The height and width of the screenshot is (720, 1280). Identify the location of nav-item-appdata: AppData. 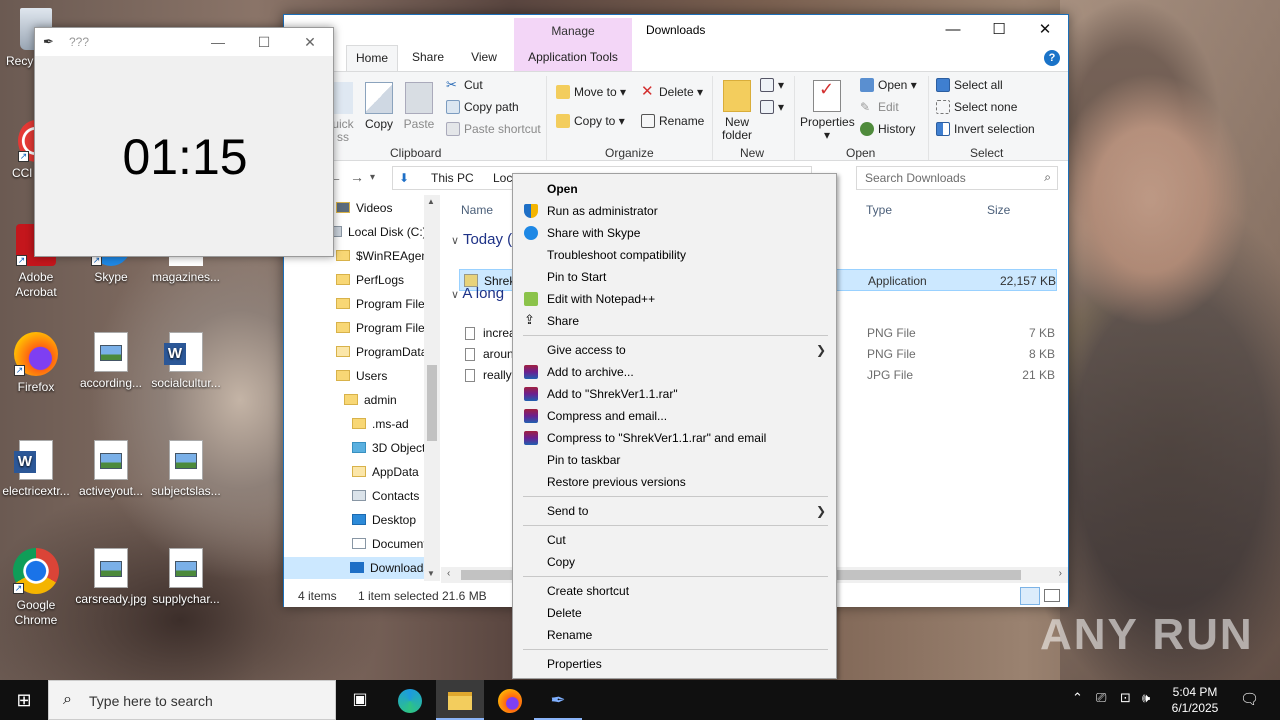
(385, 472).